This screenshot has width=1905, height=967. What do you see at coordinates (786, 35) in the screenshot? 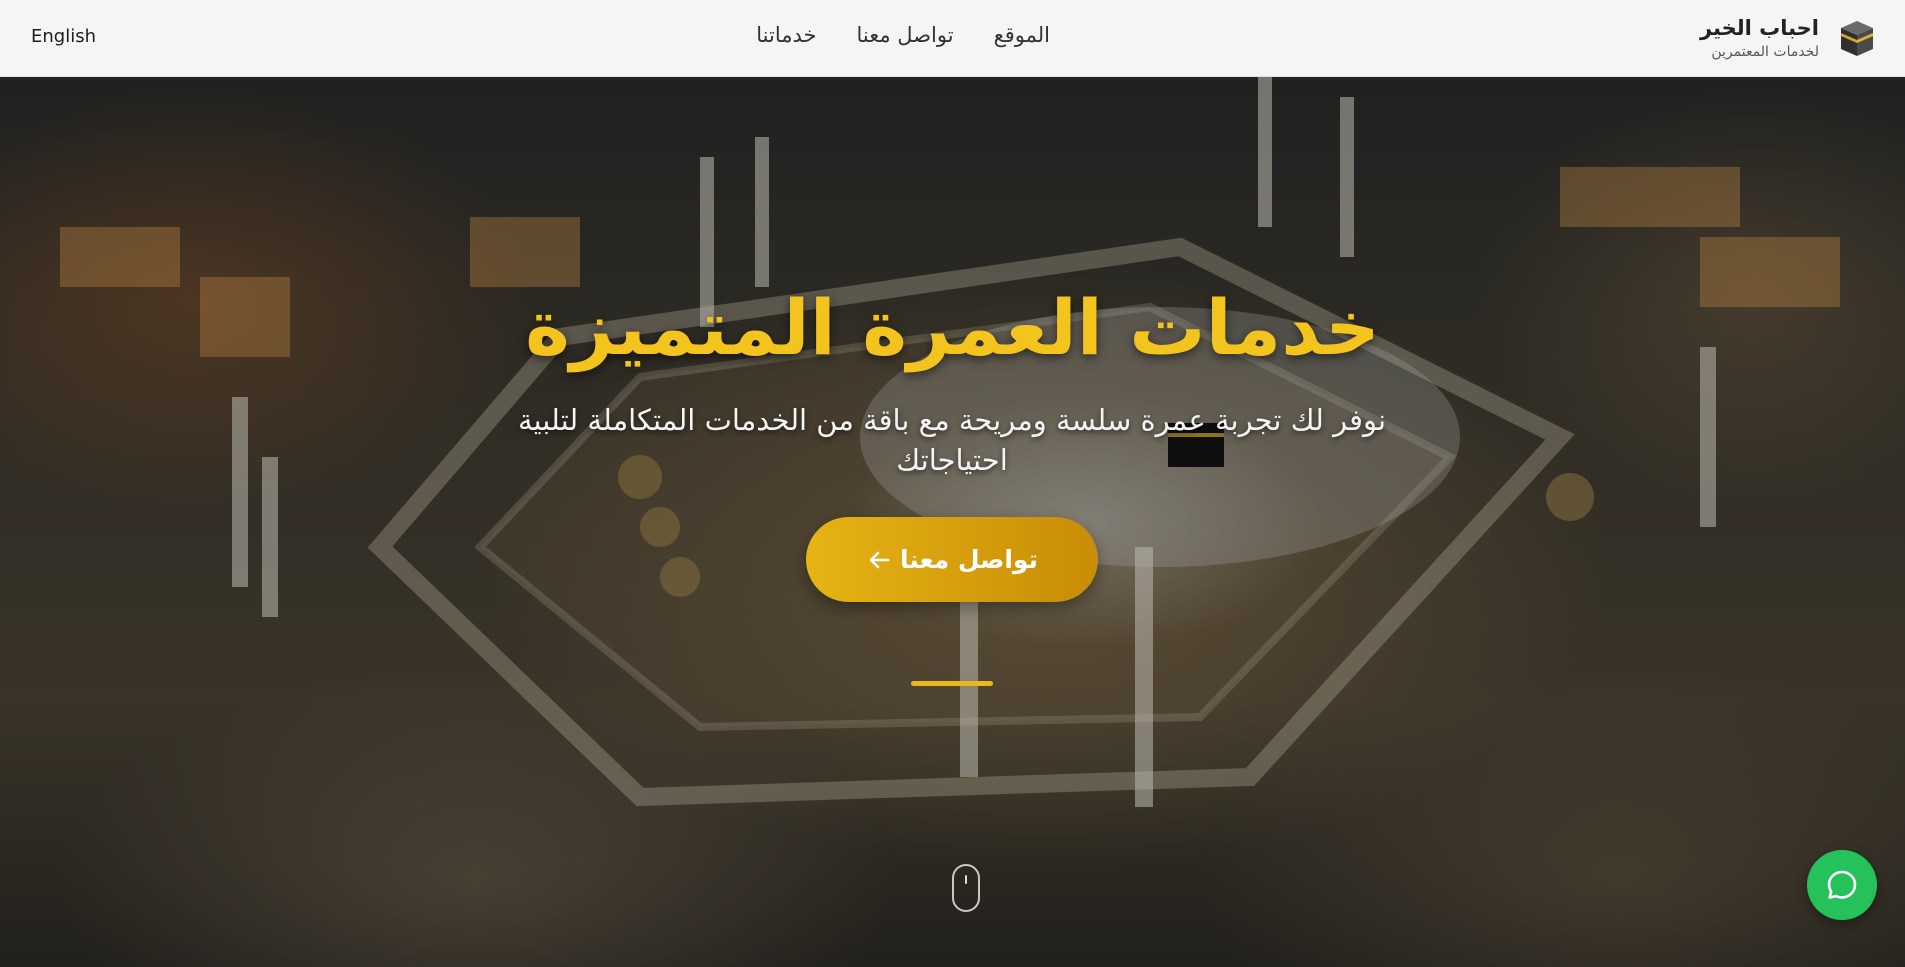
I see `nav-item-services: خدماتنا` at bounding box center [786, 35].